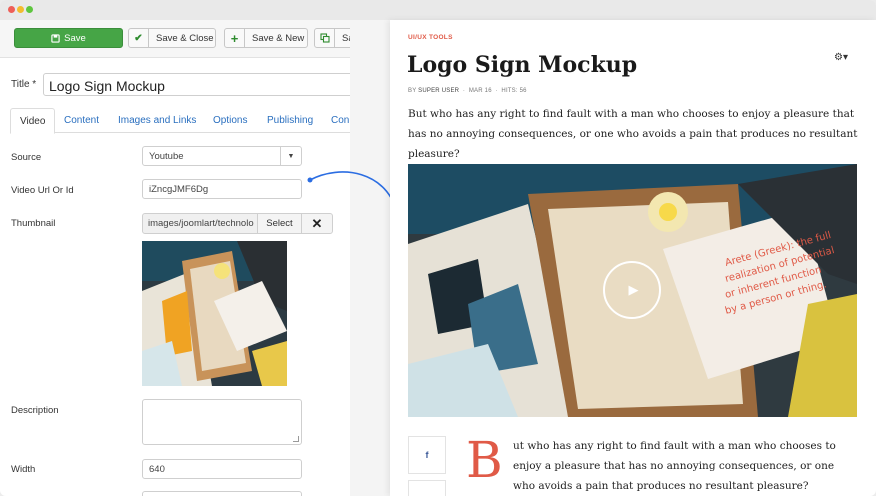 The height and width of the screenshot is (496, 876). I want to click on share-button, so click(427, 488).